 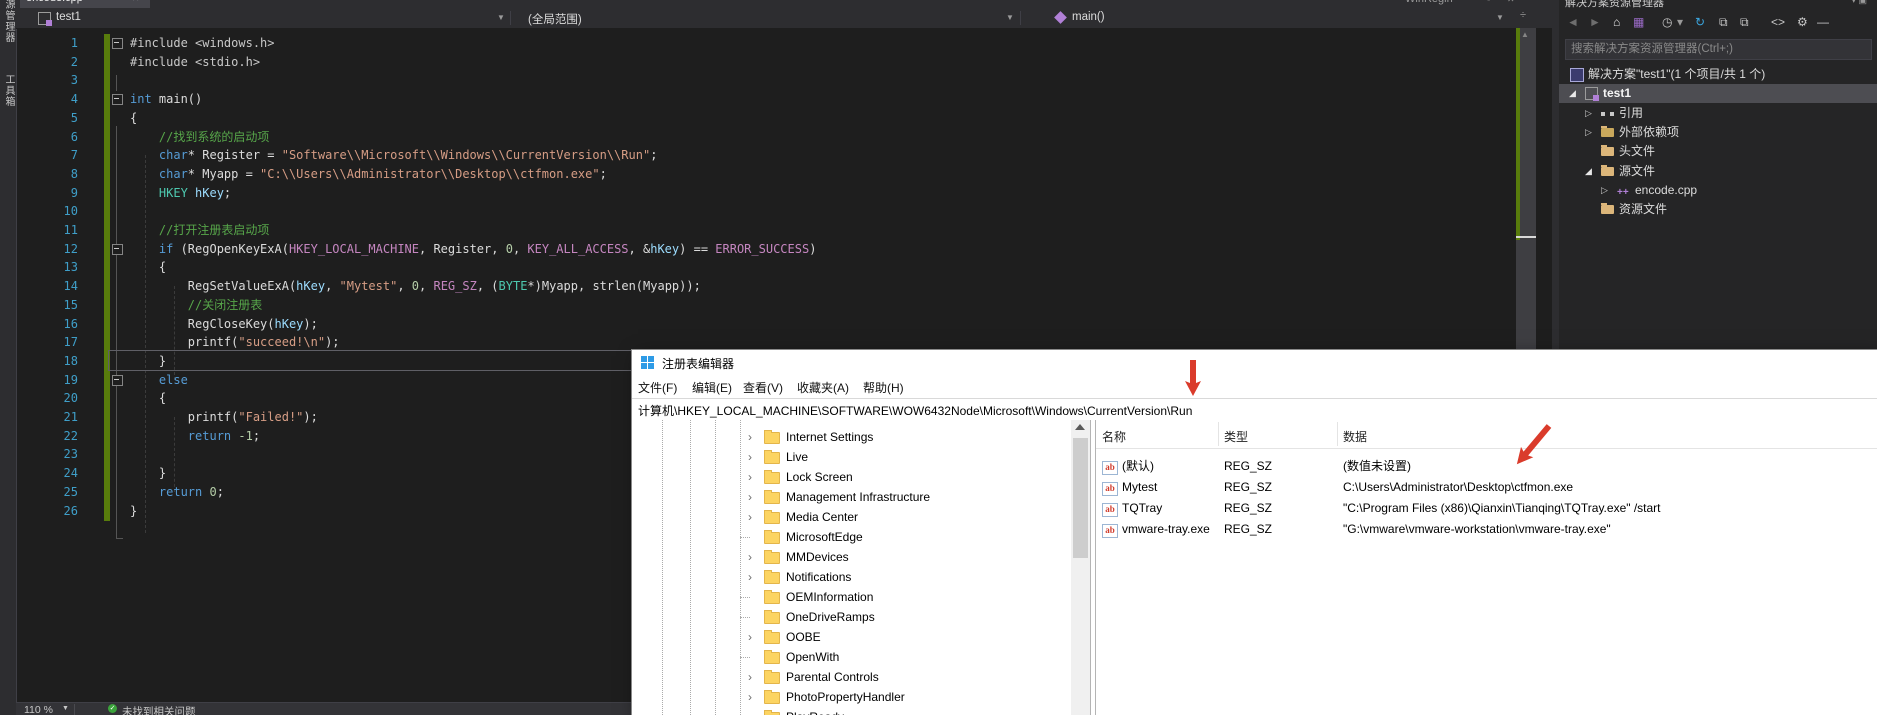 What do you see at coordinates (112, 708) in the screenshot?
I see `document-health-icon: ✓` at bounding box center [112, 708].